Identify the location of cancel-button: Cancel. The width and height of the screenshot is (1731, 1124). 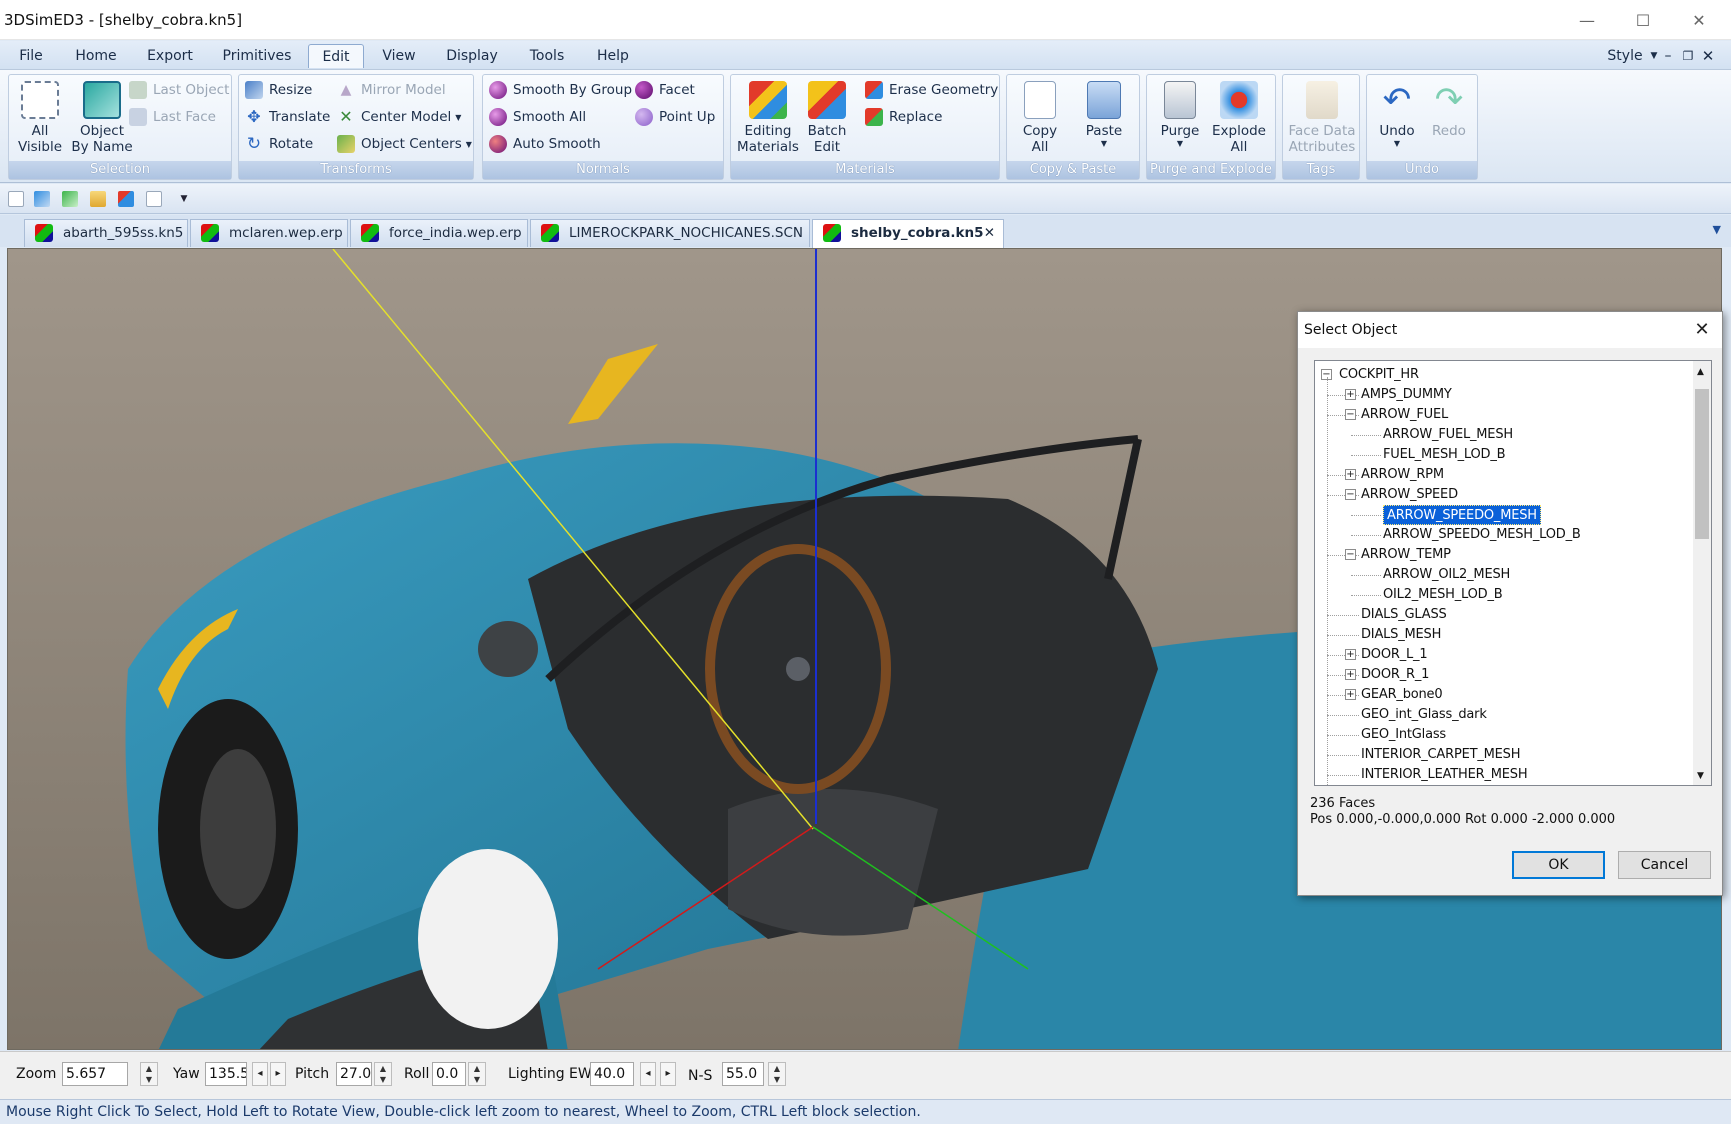
(1664, 865).